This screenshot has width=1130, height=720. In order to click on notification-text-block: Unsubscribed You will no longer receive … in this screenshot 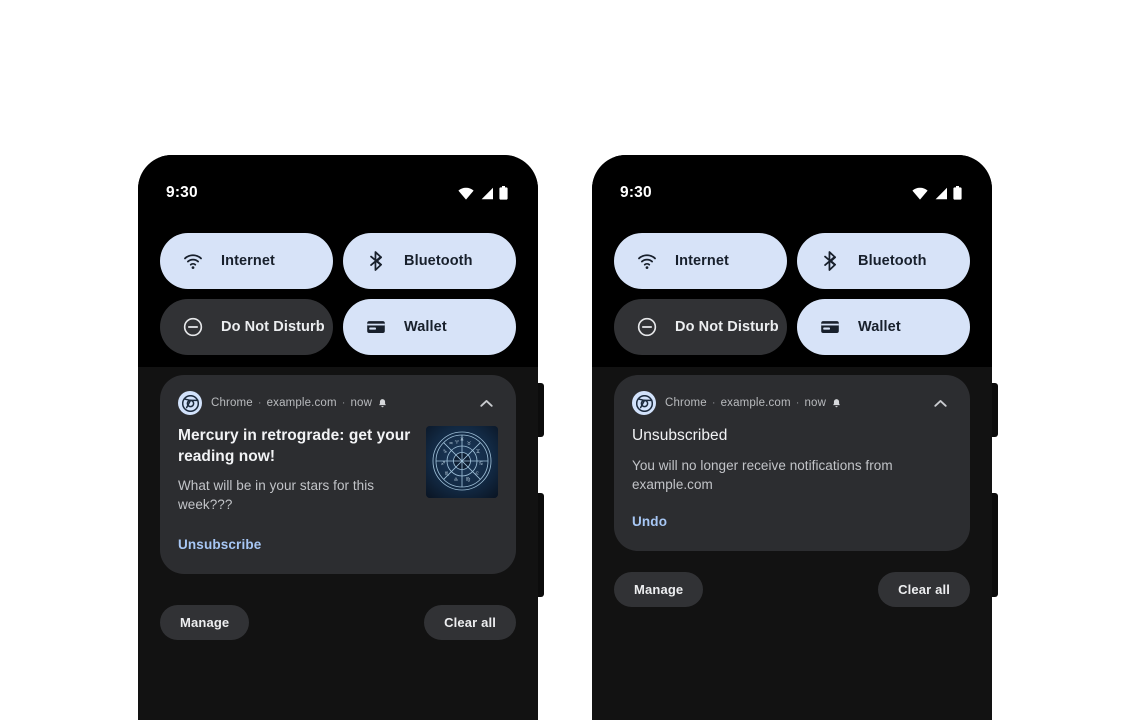, I will do `click(792, 460)`.